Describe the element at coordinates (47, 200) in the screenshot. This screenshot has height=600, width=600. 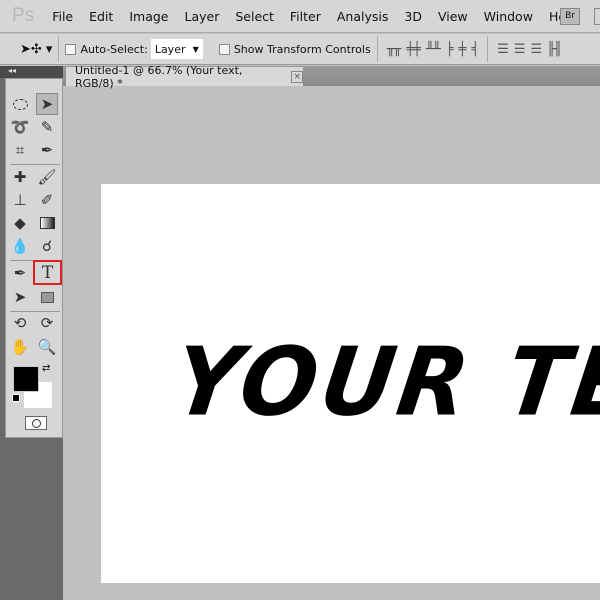
I see `history-brush-tool-icon: ✐` at that location.